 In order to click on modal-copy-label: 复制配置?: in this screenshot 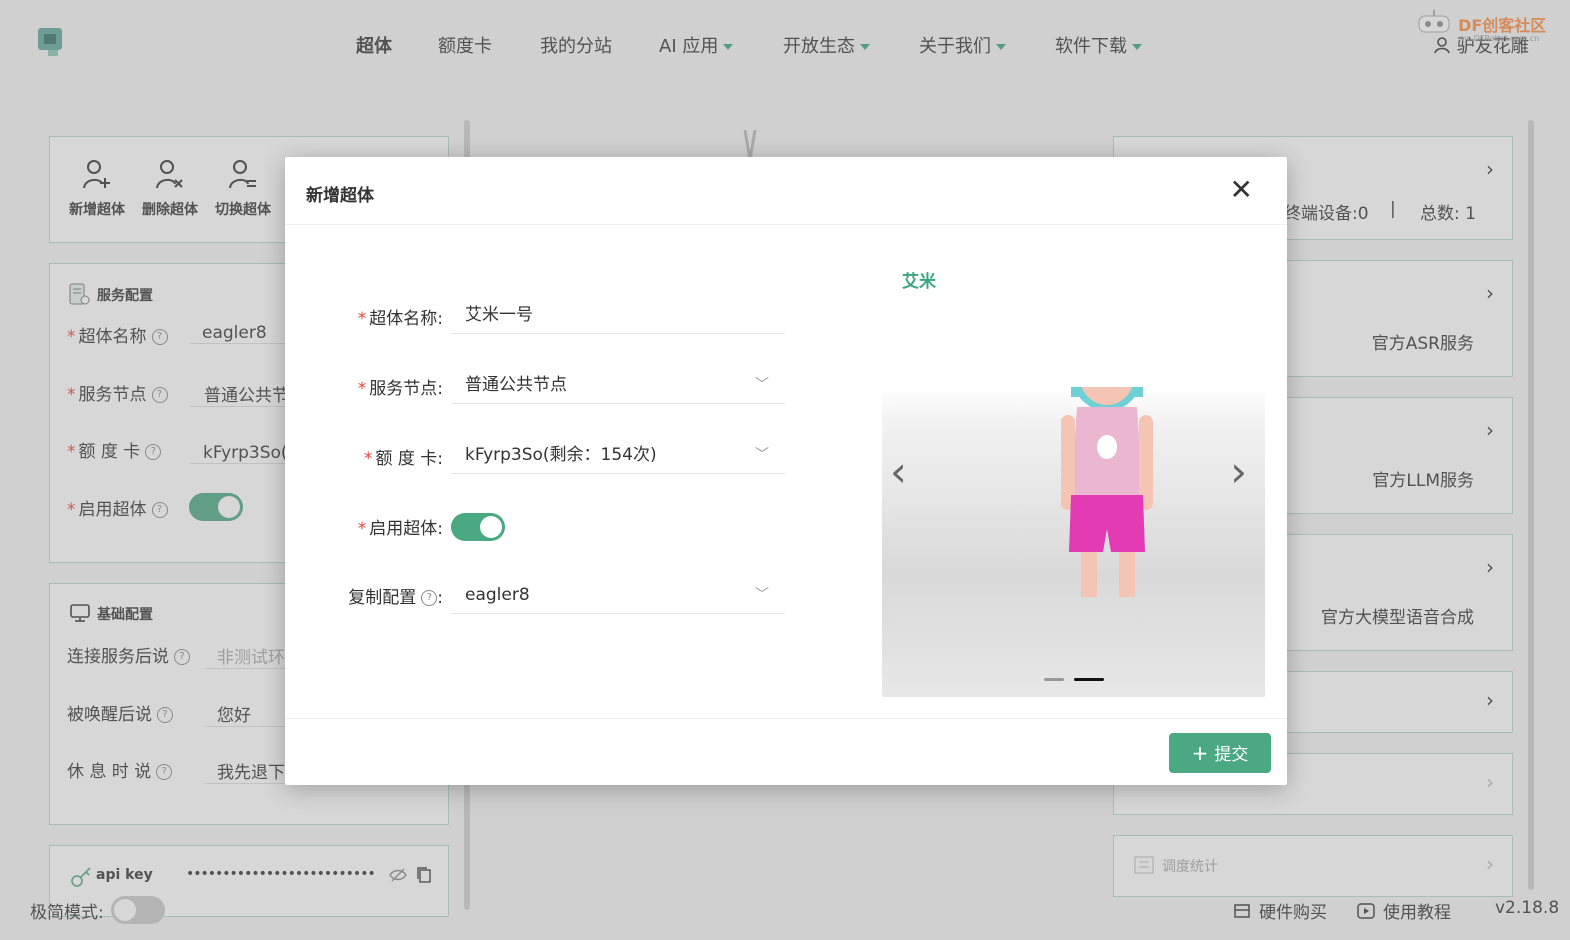, I will do `click(395, 598)`.